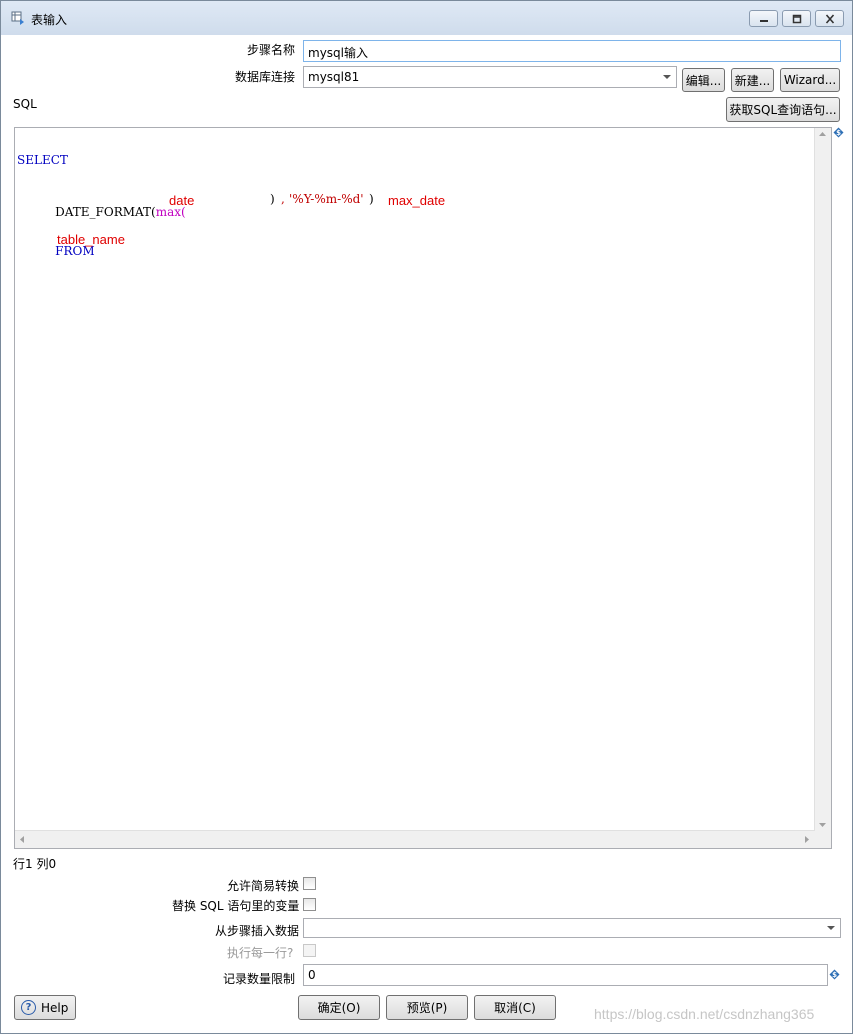 The image size is (853, 1034). Describe the element at coordinates (415, 839) in the screenshot. I see `horizontal-scrollbar` at that location.